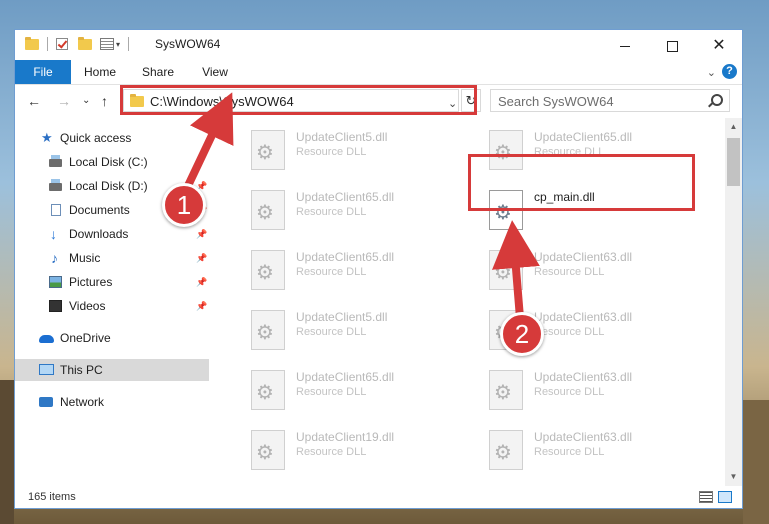  I want to click on annotation-badge-1: 1, so click(184, 205).